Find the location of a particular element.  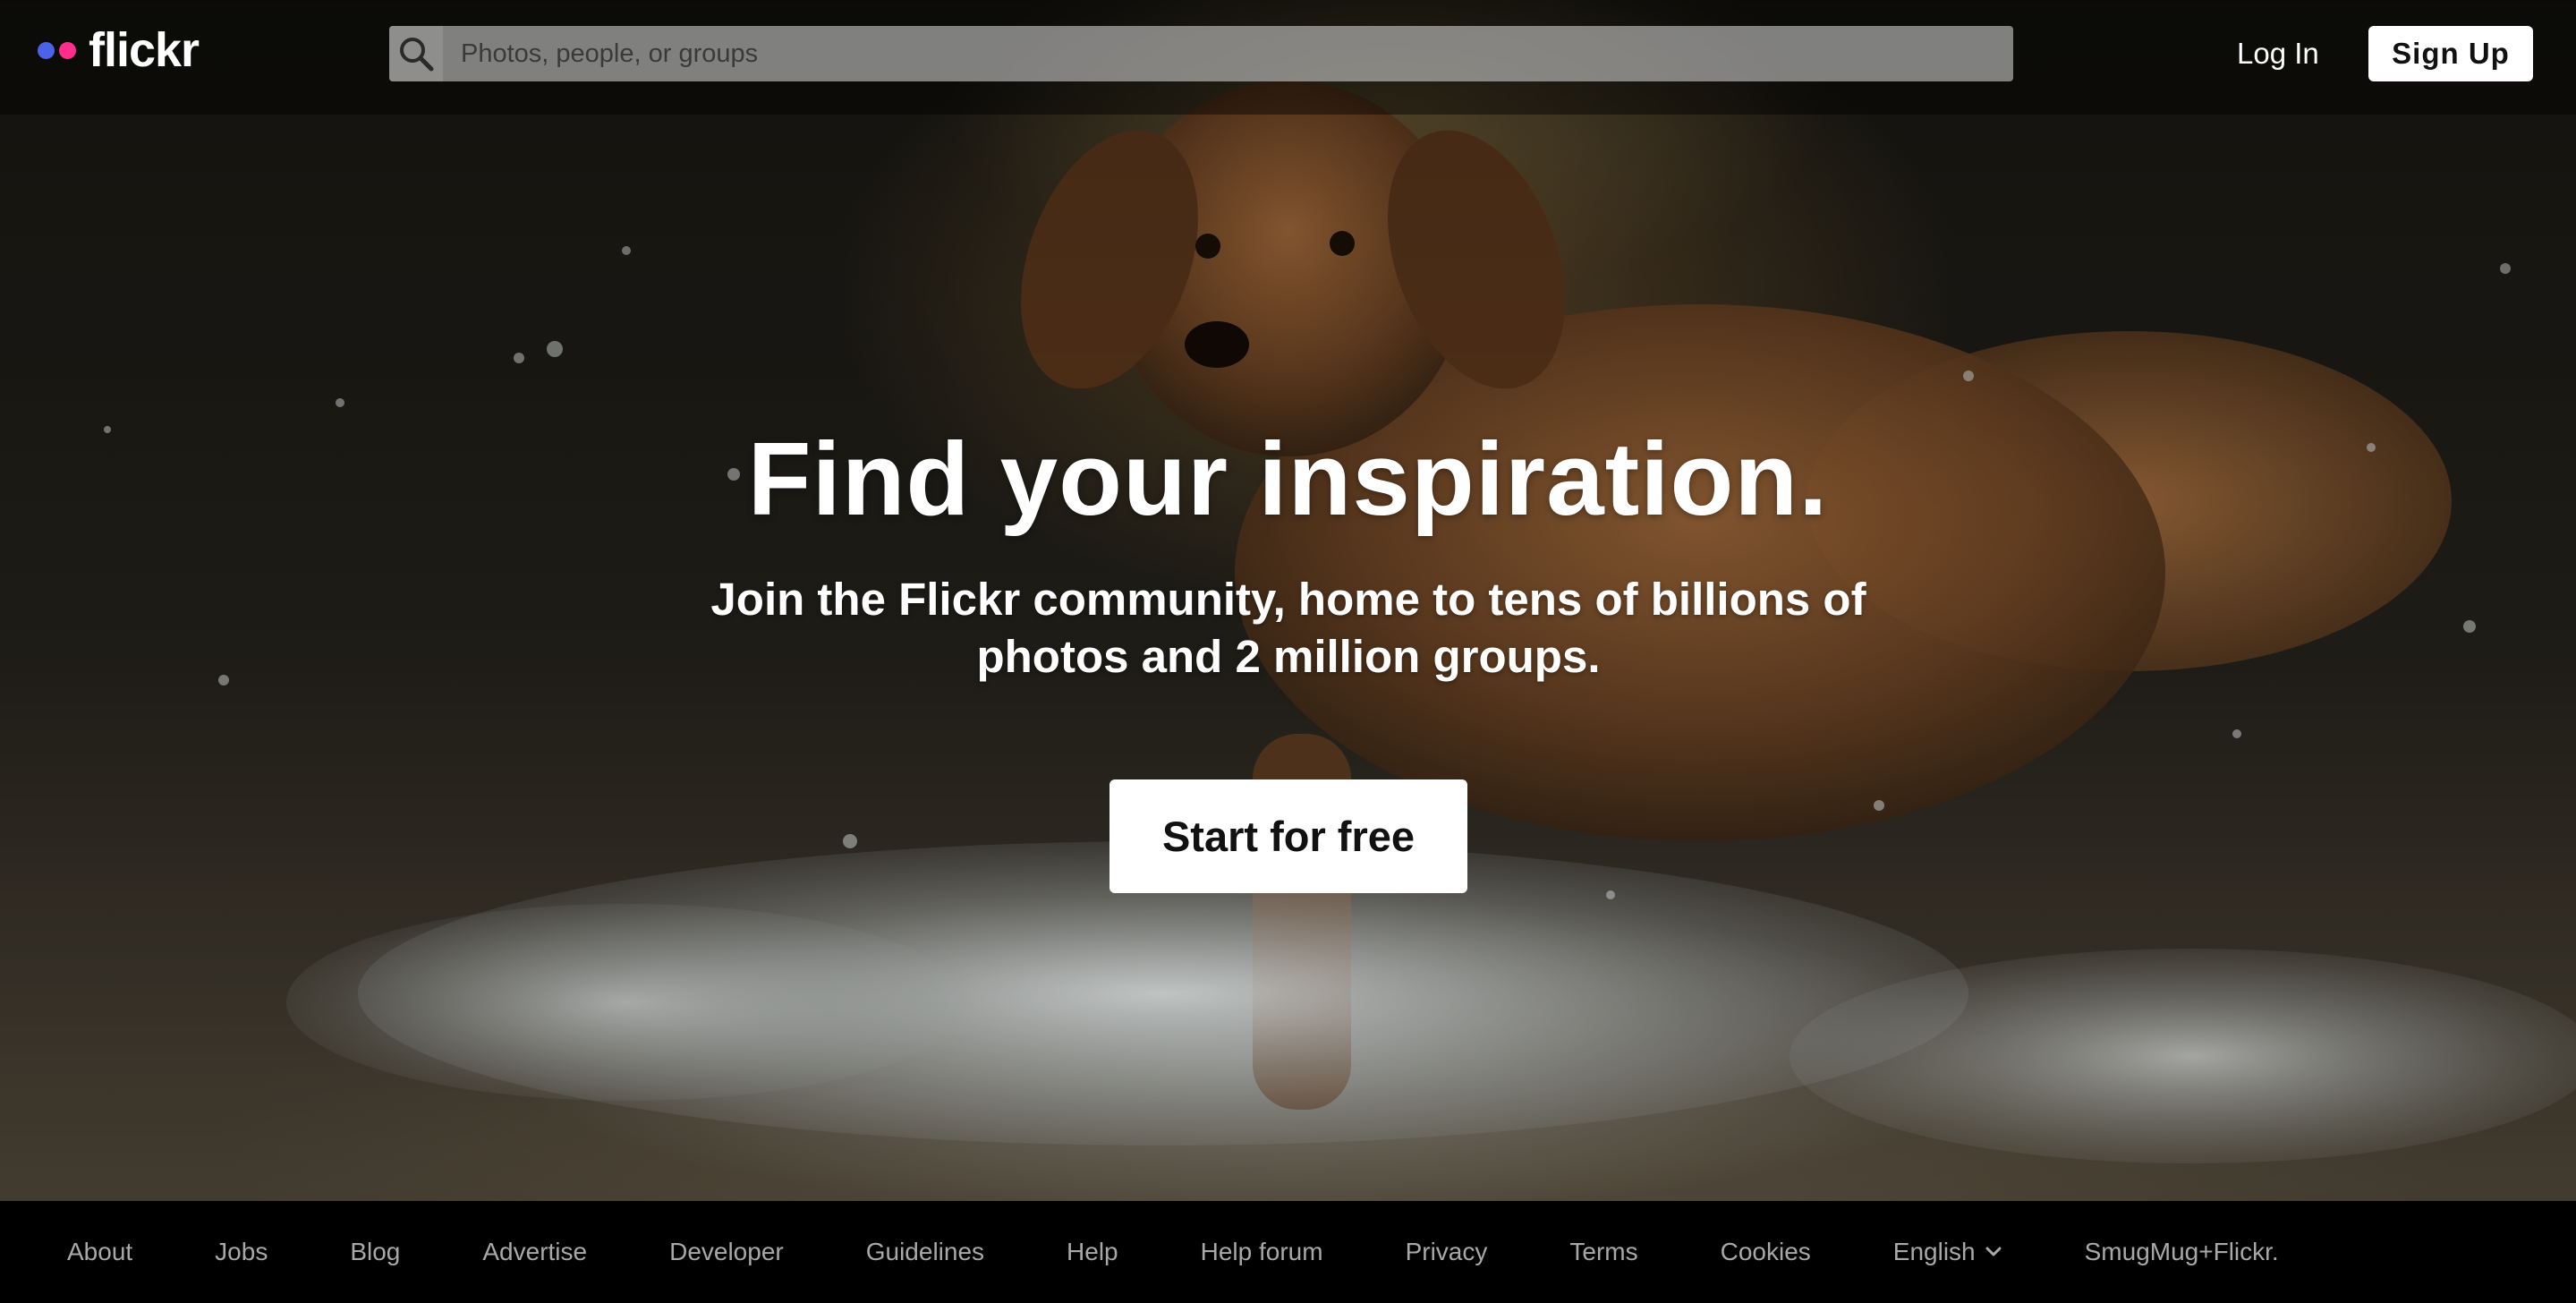

footer-link-cookies: Cookies is located at coordinates (1766, 1252).